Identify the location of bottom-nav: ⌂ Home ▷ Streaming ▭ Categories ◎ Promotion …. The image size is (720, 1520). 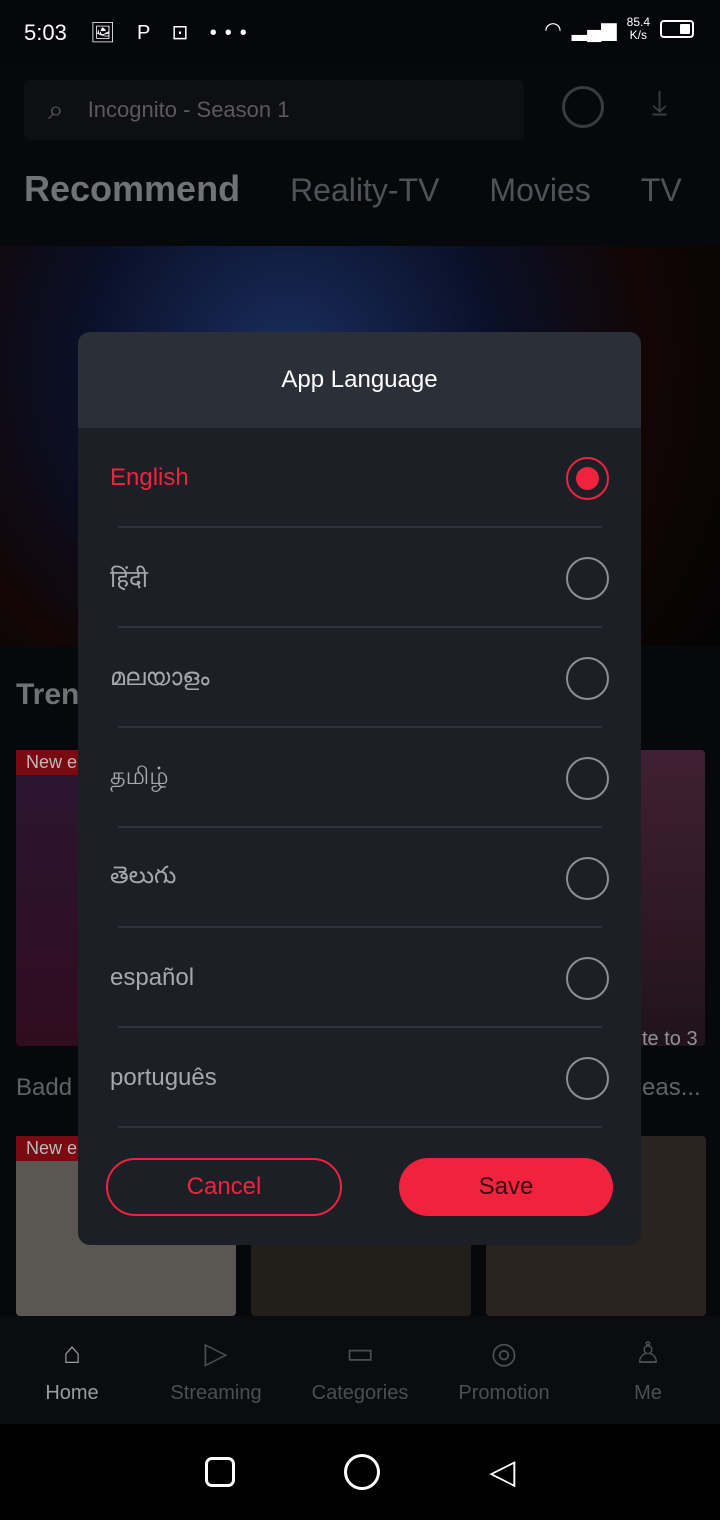
(360, 1370).